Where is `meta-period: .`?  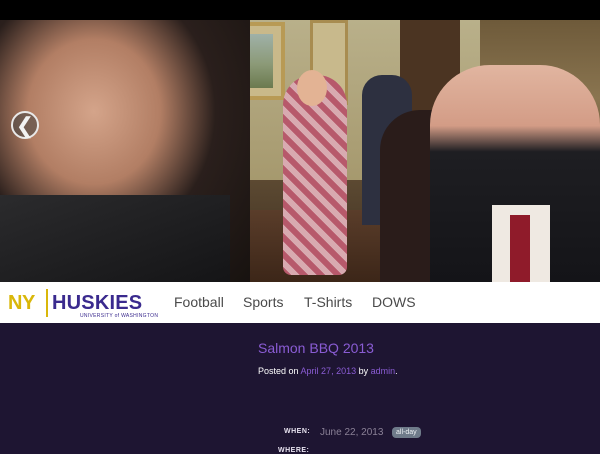 meta-period: . is located at coordinates (396, 371).